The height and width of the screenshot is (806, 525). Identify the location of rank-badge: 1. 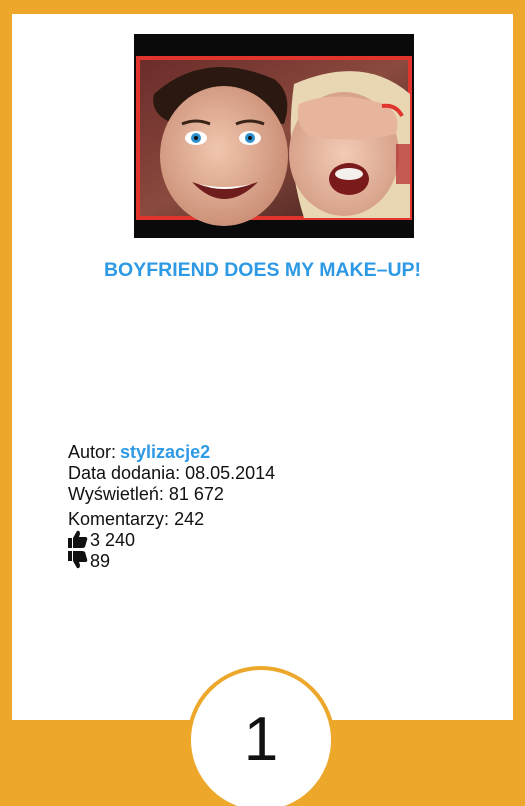
(261, 736).